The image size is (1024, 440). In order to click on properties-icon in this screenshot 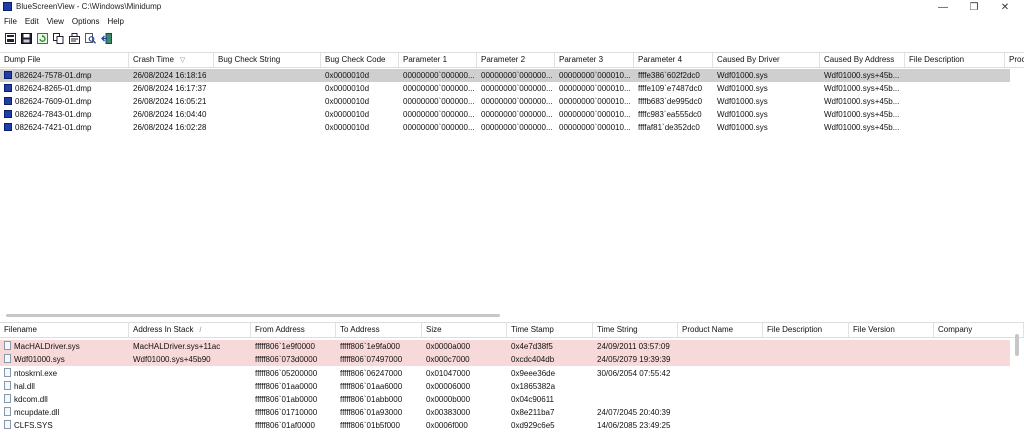, I will do `click(74, 38)`.